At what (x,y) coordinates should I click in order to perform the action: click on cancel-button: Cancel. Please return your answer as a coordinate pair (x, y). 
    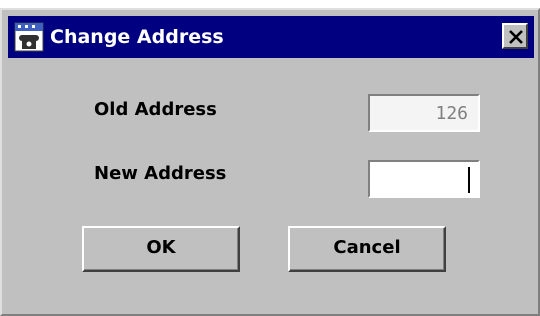
    Looking at the image, I should click on (367, 249).